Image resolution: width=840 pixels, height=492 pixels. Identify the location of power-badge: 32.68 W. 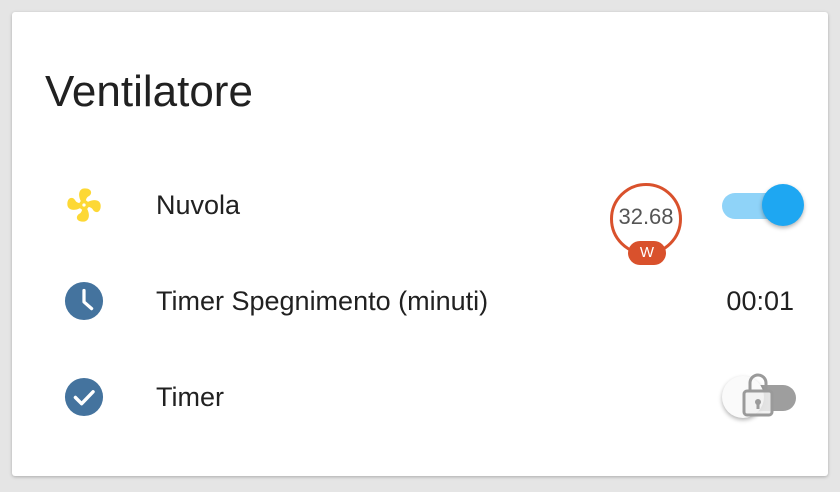
(646, 224).